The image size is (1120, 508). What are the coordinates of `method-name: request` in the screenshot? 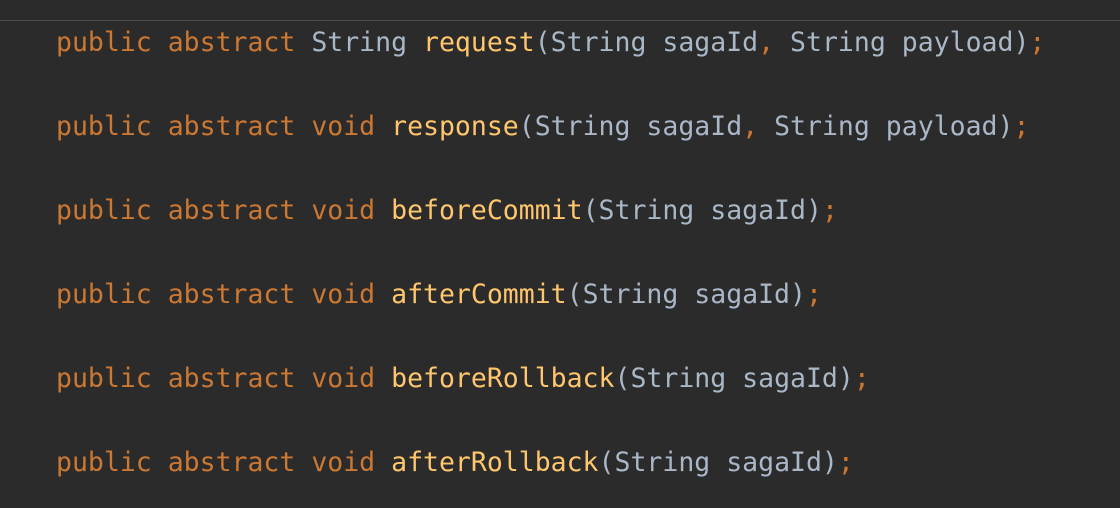 It's located at (479, 42).